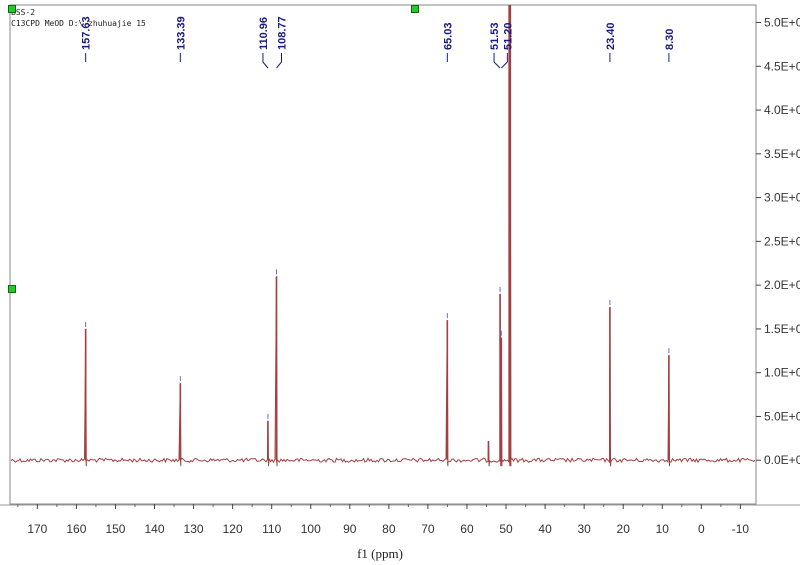  What do you see at coordinates (181, 33) in the screenshot?
I see `peak-label: 133.39` at bounding box center [181, 33].